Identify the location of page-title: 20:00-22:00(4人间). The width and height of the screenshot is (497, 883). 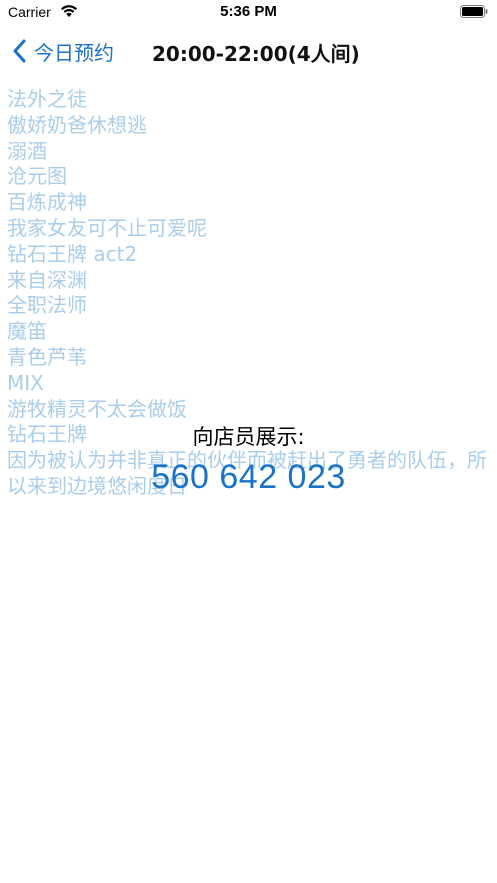
(256, 54).